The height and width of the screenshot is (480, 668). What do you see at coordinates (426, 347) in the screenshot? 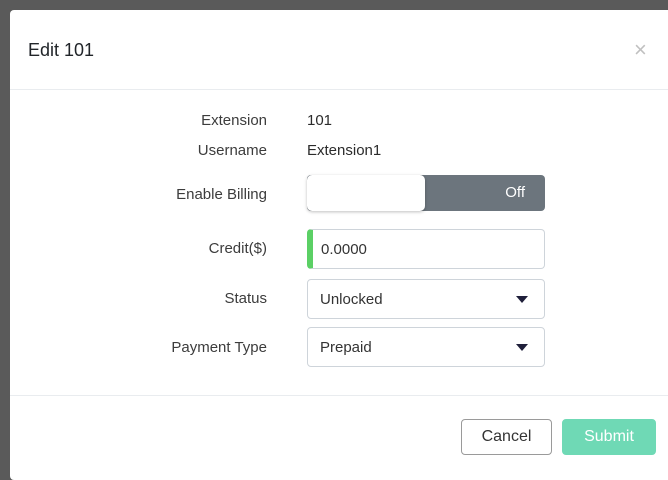
I see `payment-type-select: Prepaid` at bounding box center [426, 347].